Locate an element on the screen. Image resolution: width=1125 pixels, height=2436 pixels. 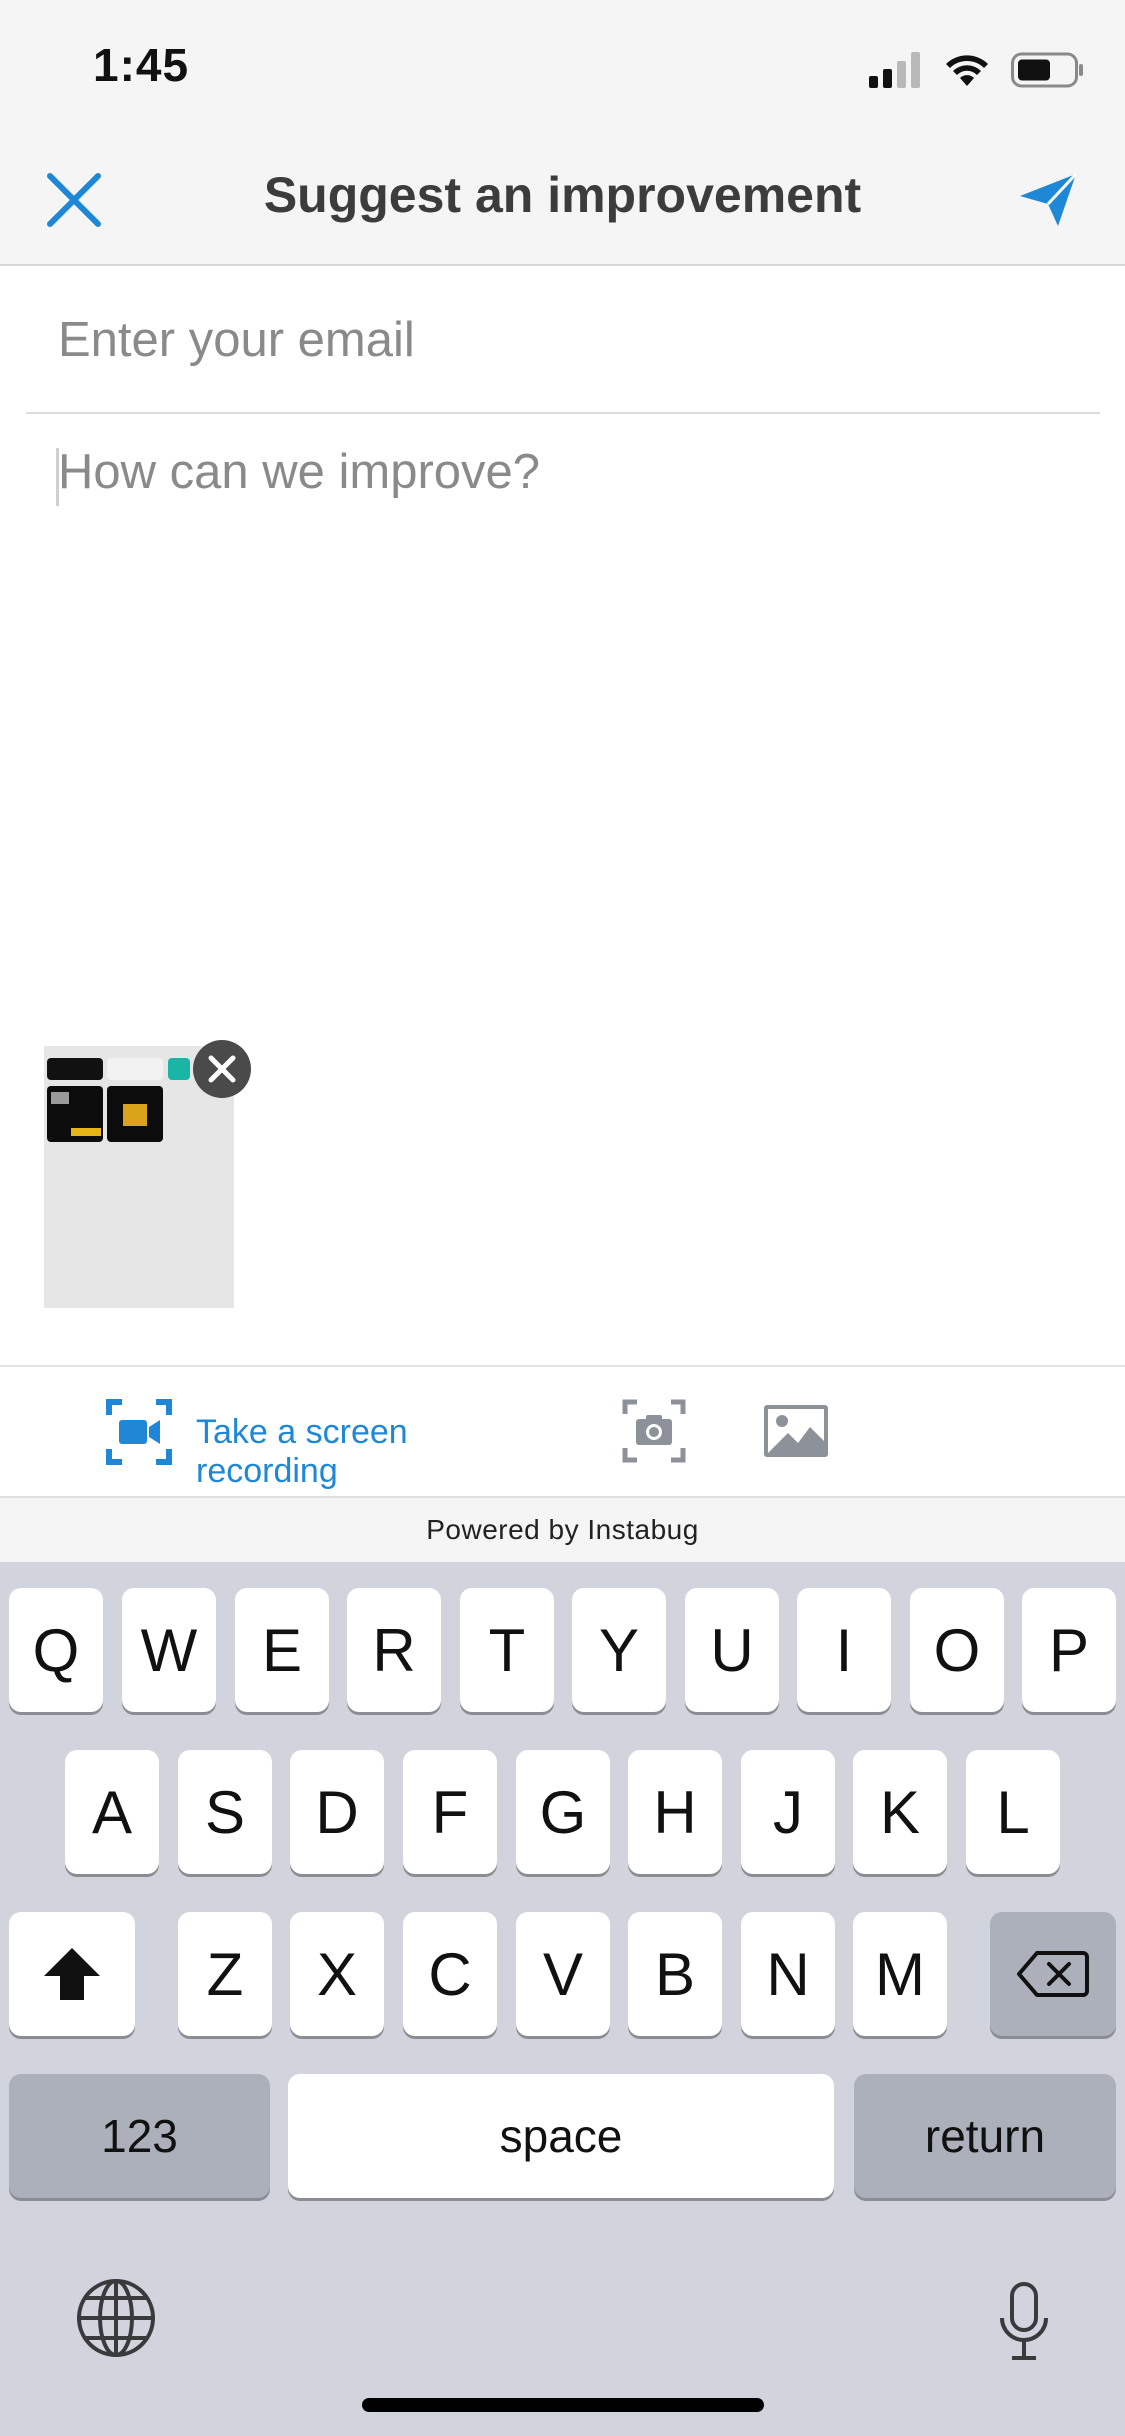
key-f: F is located at coordinates (450, 1812).